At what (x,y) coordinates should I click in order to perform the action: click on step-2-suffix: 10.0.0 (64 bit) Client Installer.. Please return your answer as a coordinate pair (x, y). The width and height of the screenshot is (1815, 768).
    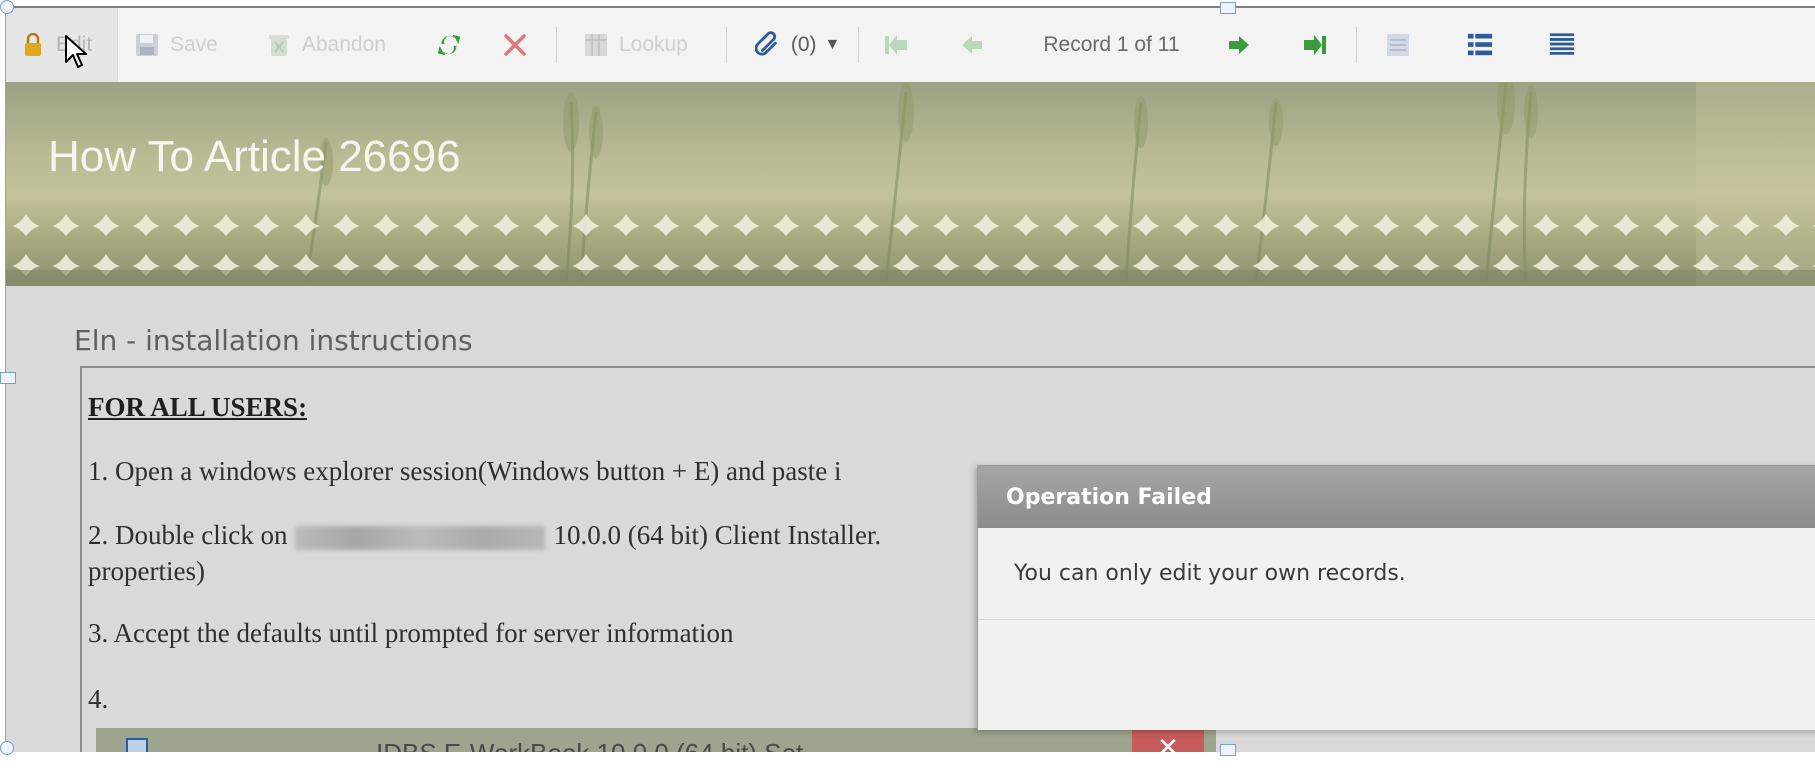
    Looking at the image, I should click on (717, 535).